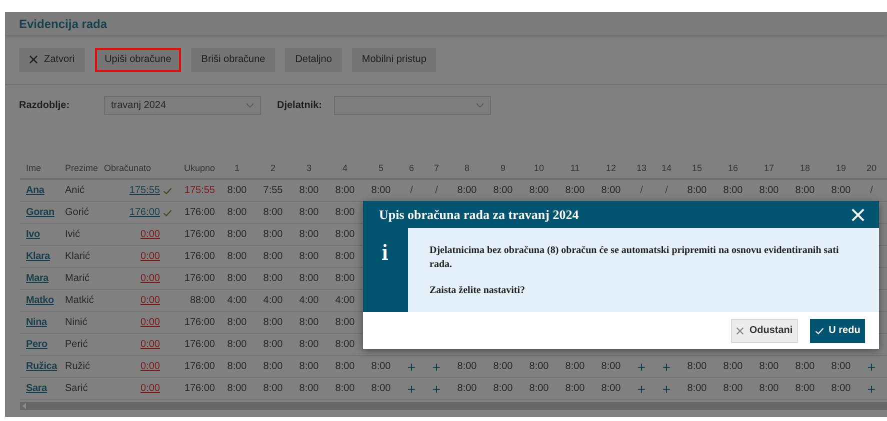 This screenshot has height=421, width=887. What do you see at coordinates (37, 344) in the screenshot?
I see `employee-link: Pero` at bounding box center [37, 344].